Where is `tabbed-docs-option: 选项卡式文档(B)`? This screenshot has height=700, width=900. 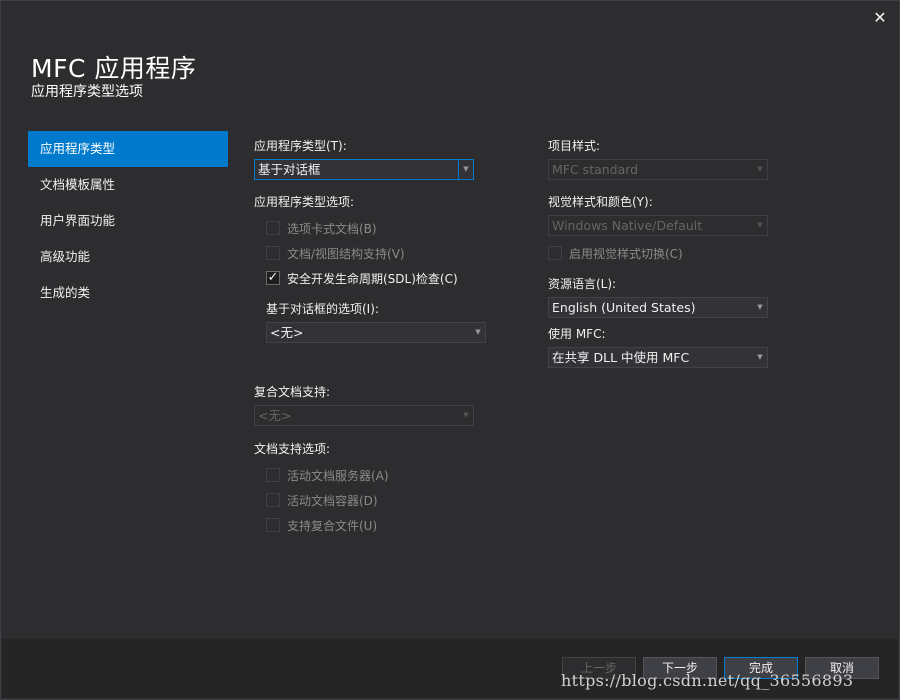 tabbed-docs-option: 选项卡式文档(B) is located at coordinates (321, 228).